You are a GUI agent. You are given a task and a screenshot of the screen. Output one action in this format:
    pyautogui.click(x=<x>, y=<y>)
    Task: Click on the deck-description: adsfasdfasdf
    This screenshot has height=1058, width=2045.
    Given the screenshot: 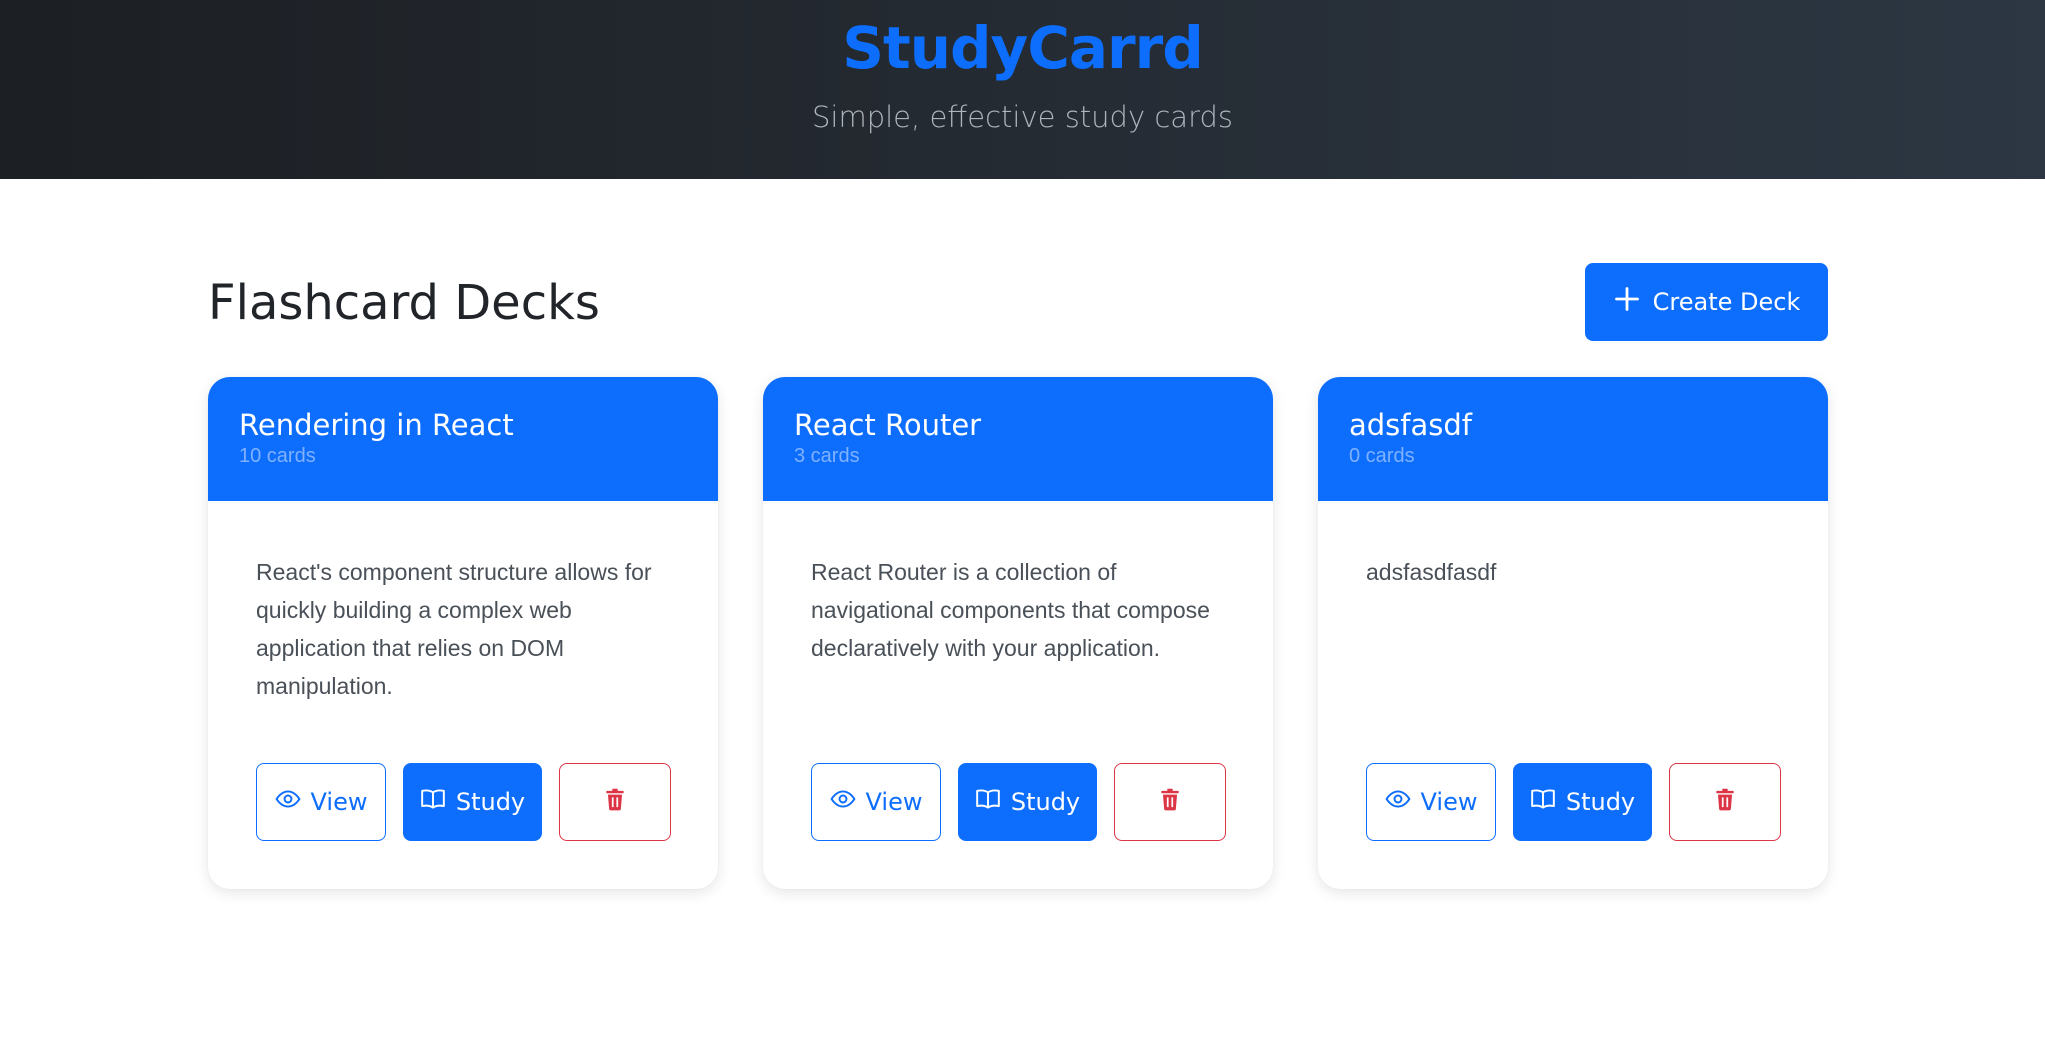 What is the action you would take?
    pyautogui.click(x=1431, y=572)
    